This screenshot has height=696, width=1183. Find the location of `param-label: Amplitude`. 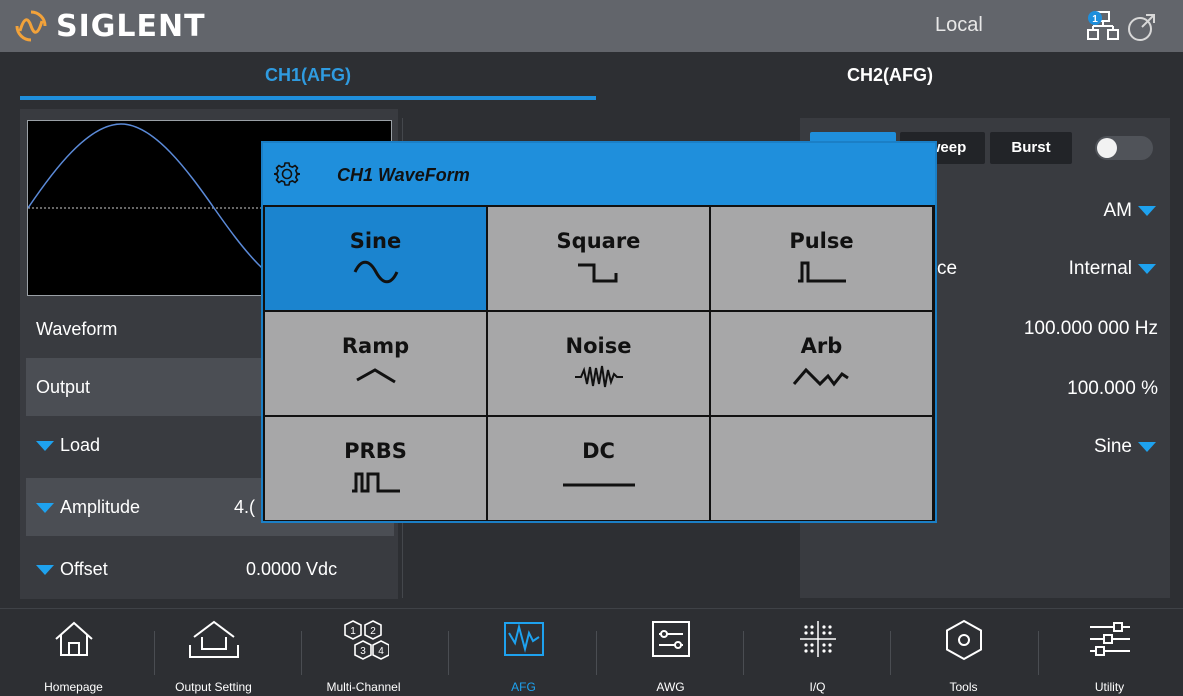

param-label: Amplitude is located at coordinates (100, 506).